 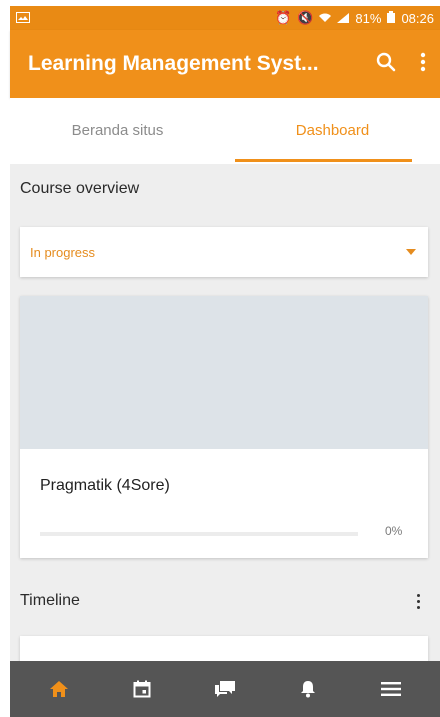 I want to click on tab-bar: Beranda situs Dashboard, so click(x=225, y=131).